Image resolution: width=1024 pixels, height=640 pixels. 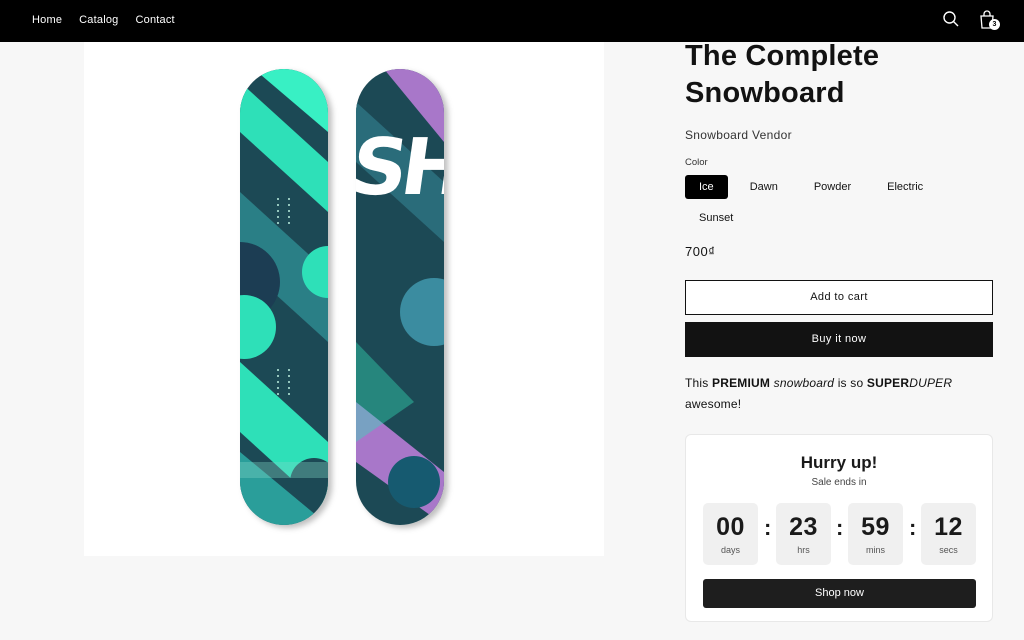 What do you see at coordinates (970, 19) in the screenshot?
I see `header-icons: 3` at bounding box center [970, 19].